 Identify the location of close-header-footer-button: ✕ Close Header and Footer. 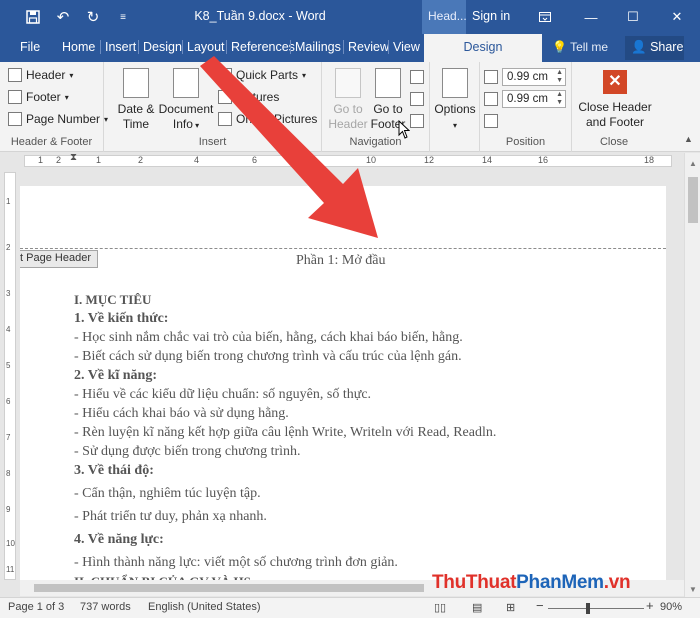
(615, 99).